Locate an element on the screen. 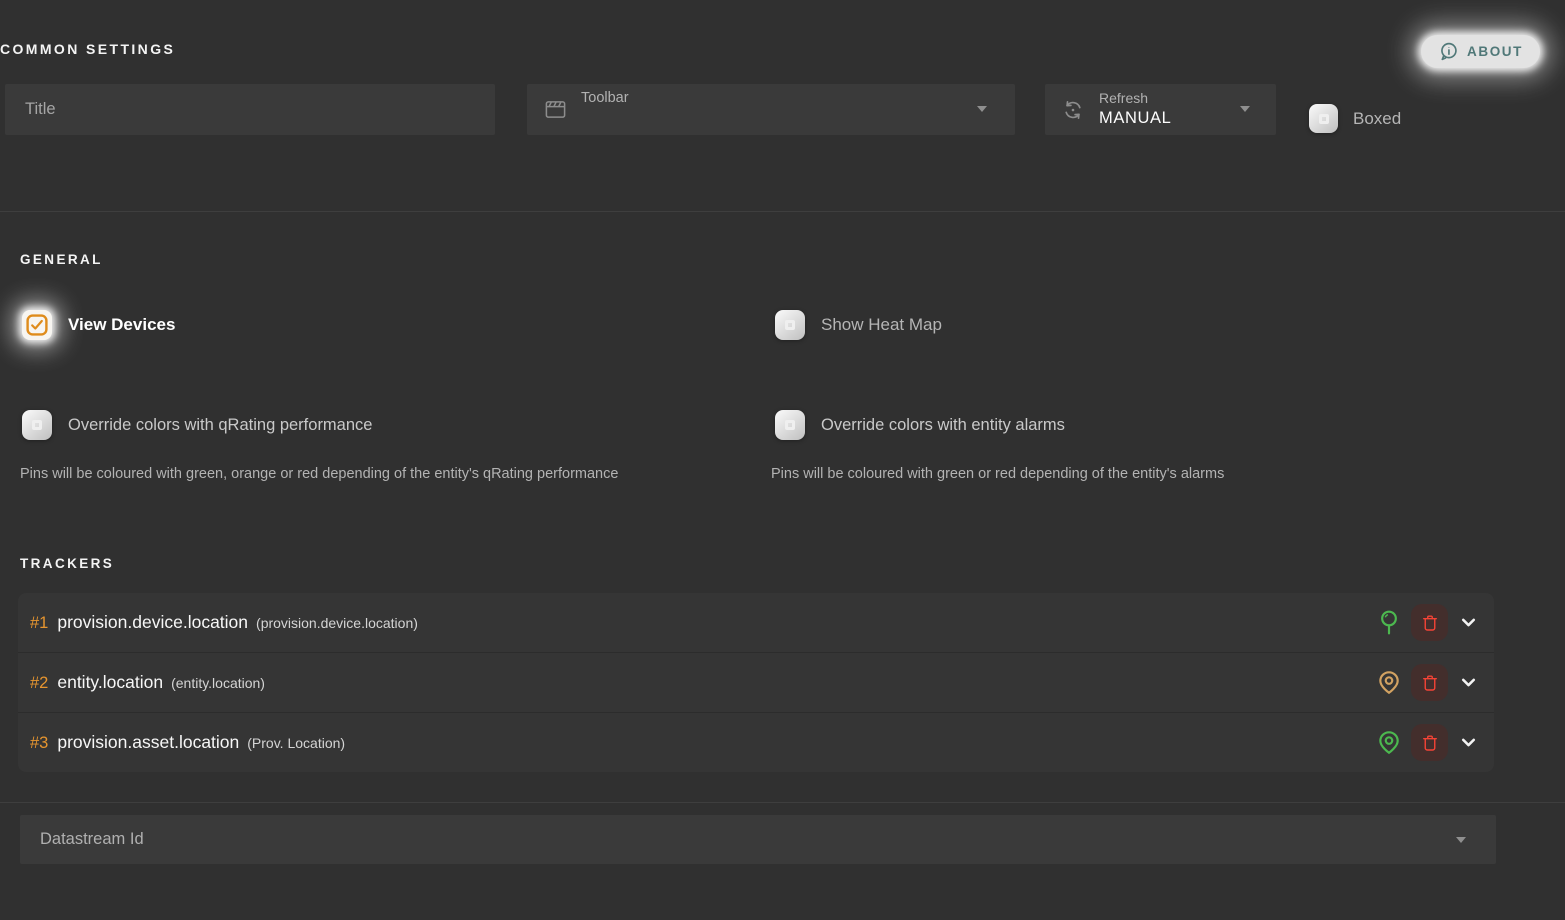 The width and height of the screenshot is (1565, 920). tracker-alias: (provision.device.location) is located at coordinates (337, 623).